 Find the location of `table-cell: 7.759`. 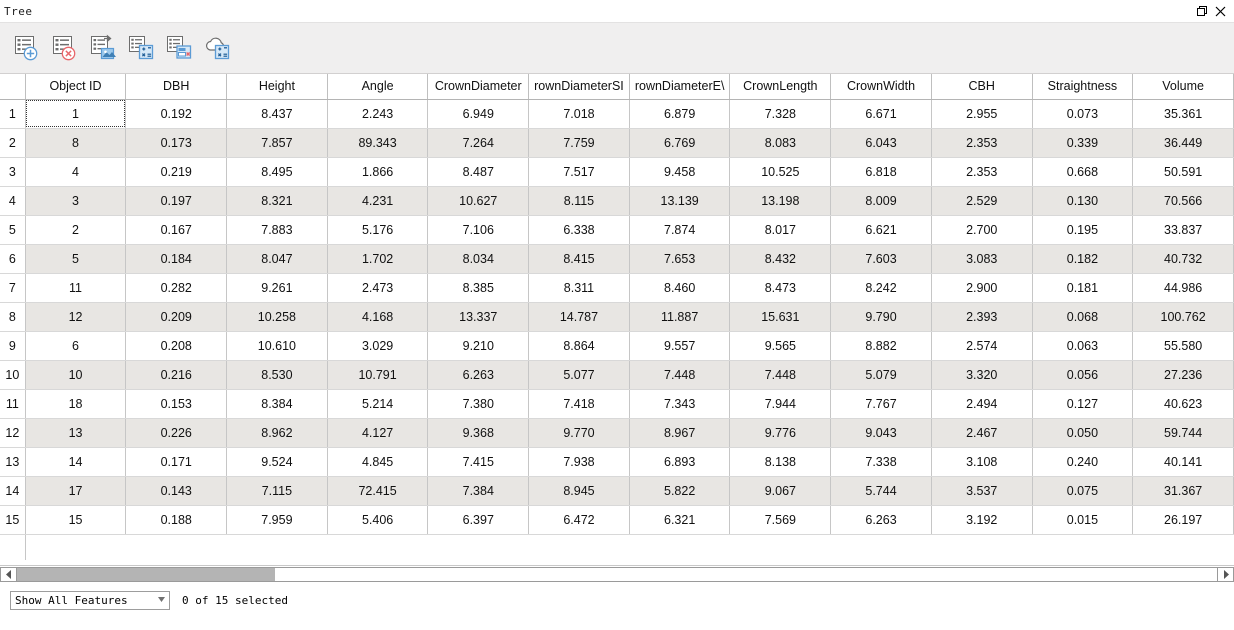

table-cell: 7.759 is located at coordinates (579, 143).